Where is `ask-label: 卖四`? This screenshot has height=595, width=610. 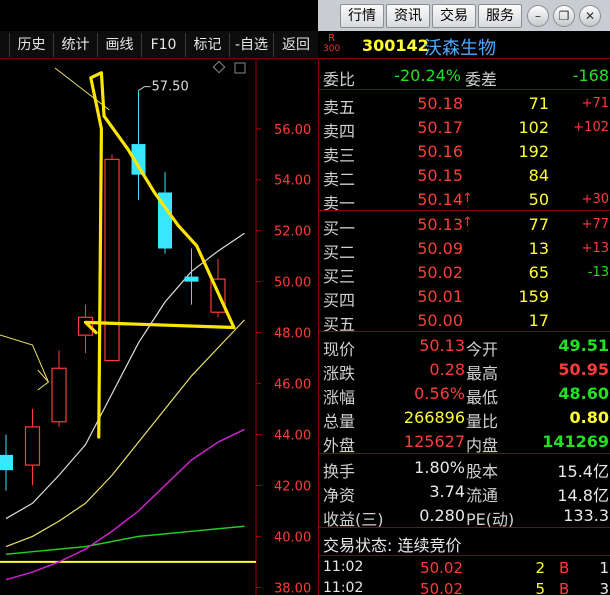
ask-label: 卖四 is located at coordinates (339, 131).